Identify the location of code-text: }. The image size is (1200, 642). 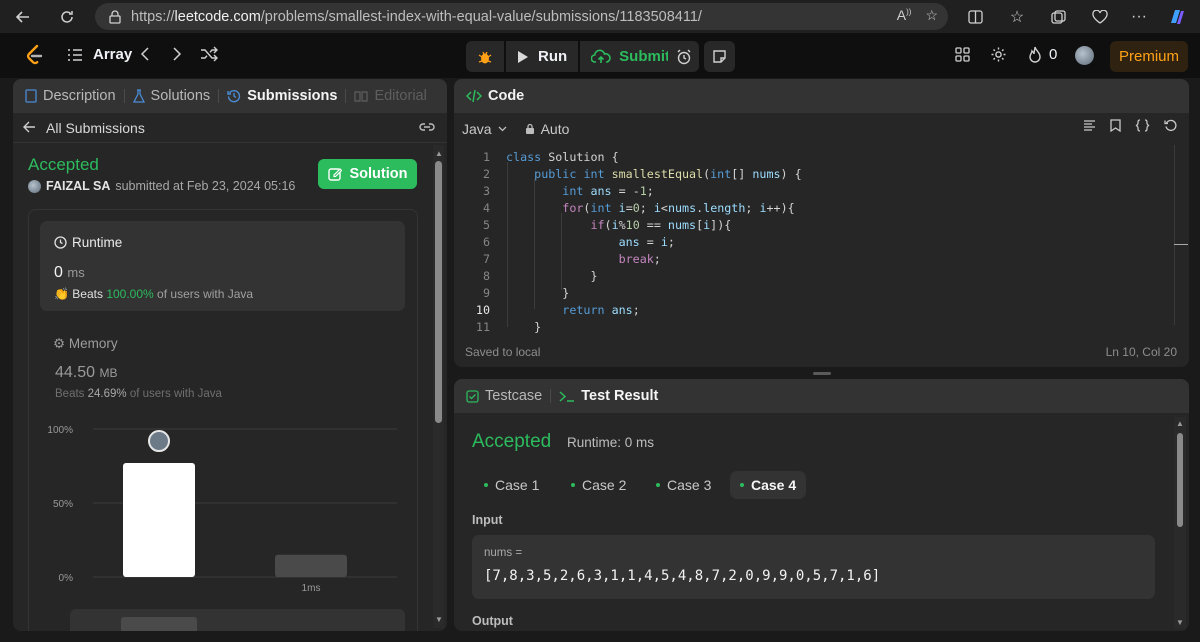
(538, 293).